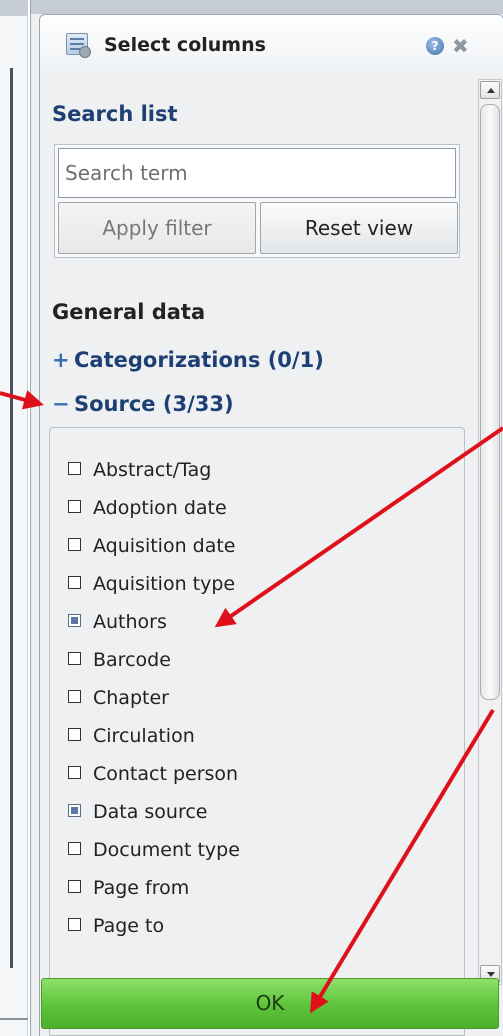 The width and height of the screenshot is (503, 1036). I want to click on list-item: Page to, so click(116, 930).